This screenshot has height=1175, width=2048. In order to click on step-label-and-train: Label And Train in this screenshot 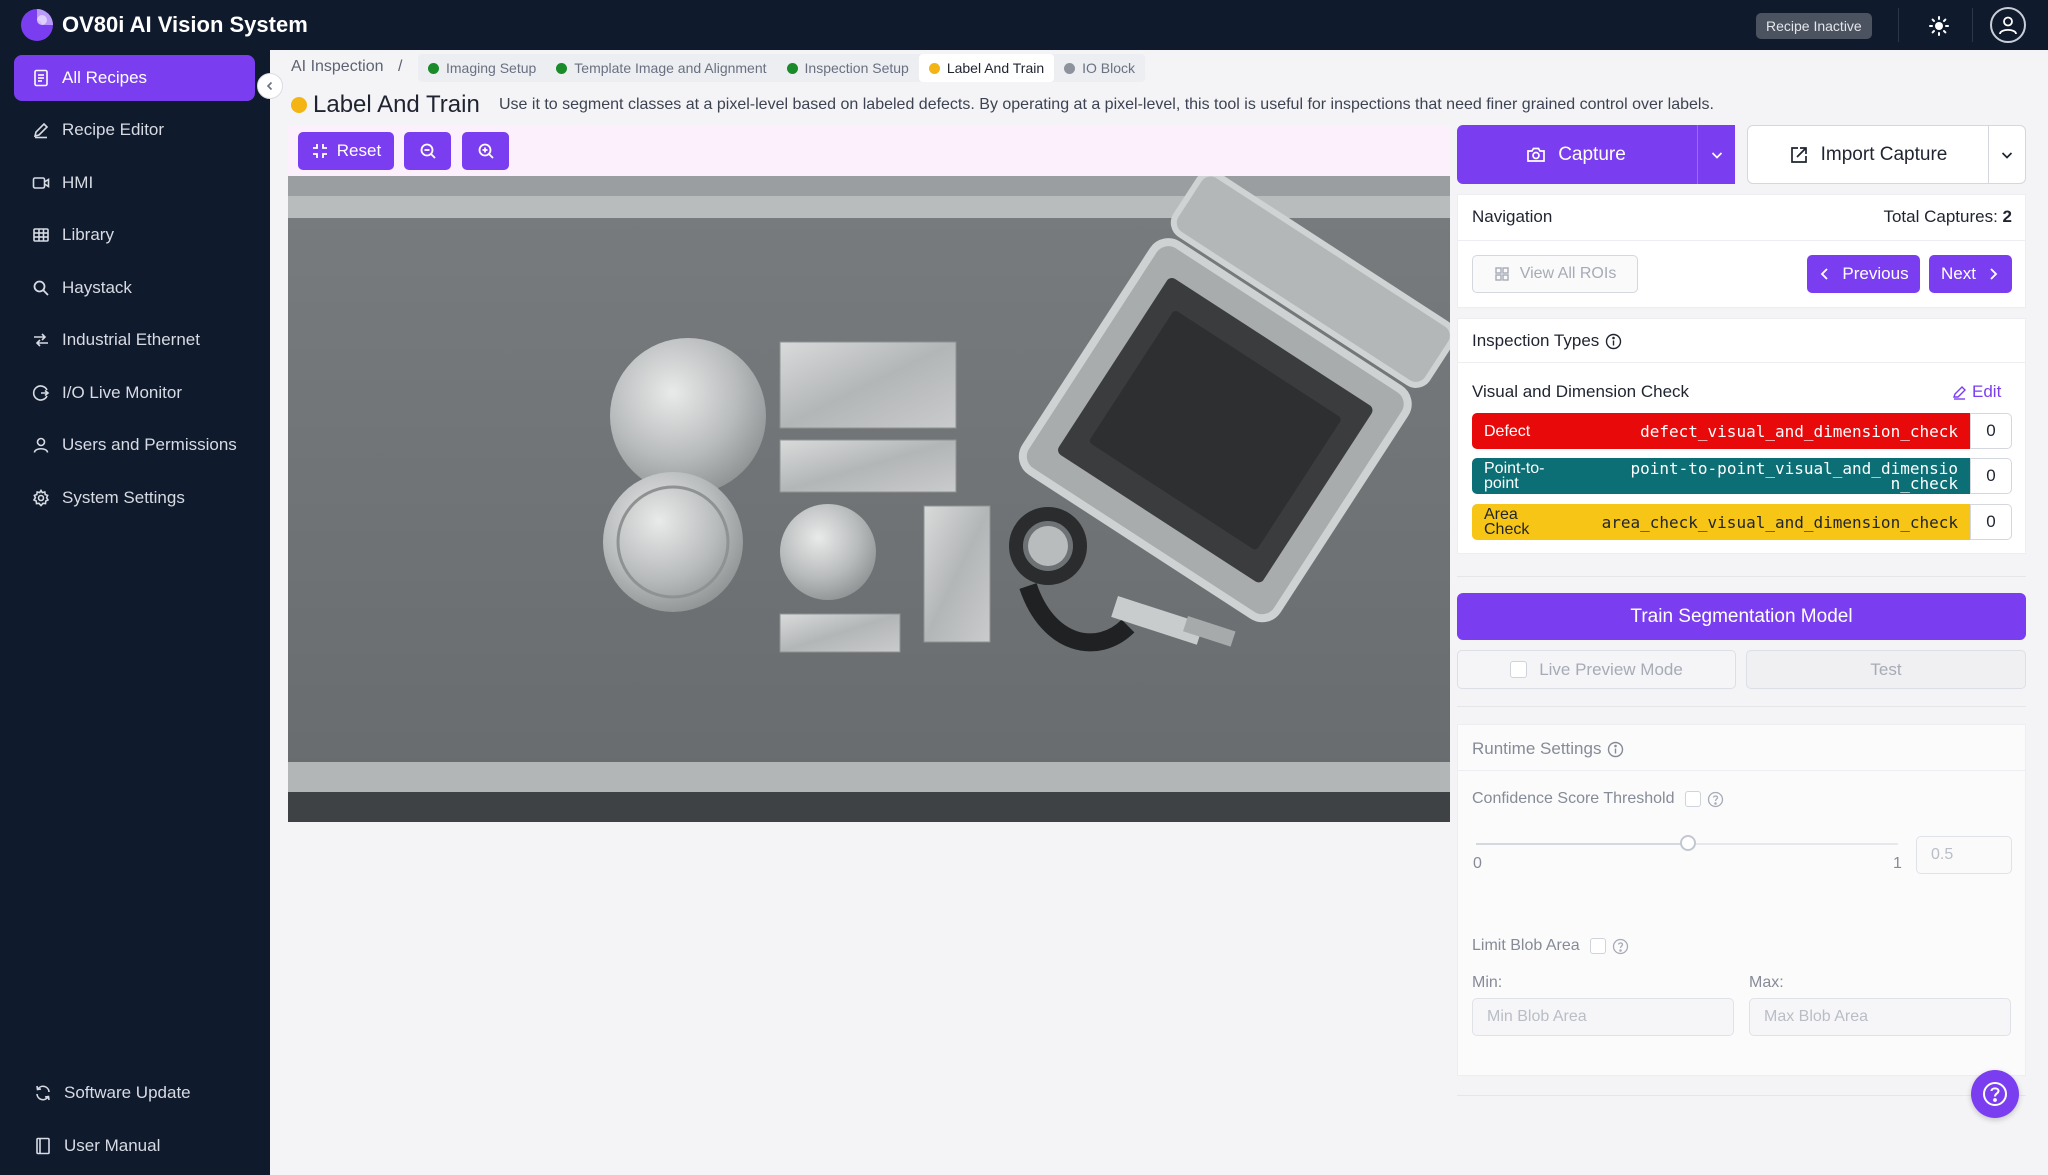, I will do `click(986, 68)`.